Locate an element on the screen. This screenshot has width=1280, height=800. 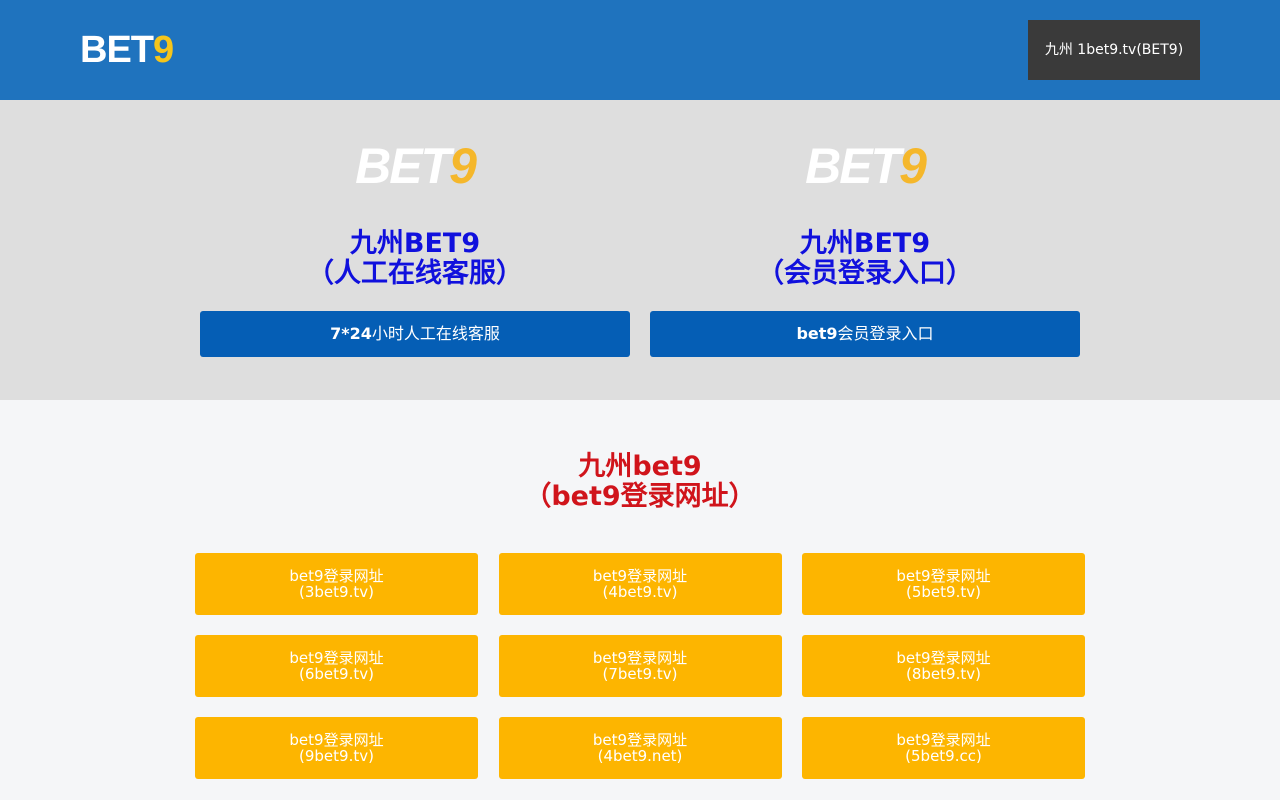
login-link-button: bet9登录网址 (6bet9.tv) is located at coordinates (336, 666).